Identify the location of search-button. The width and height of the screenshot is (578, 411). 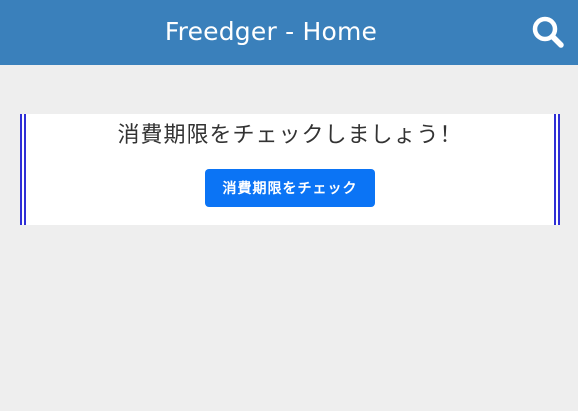
(548, 32).